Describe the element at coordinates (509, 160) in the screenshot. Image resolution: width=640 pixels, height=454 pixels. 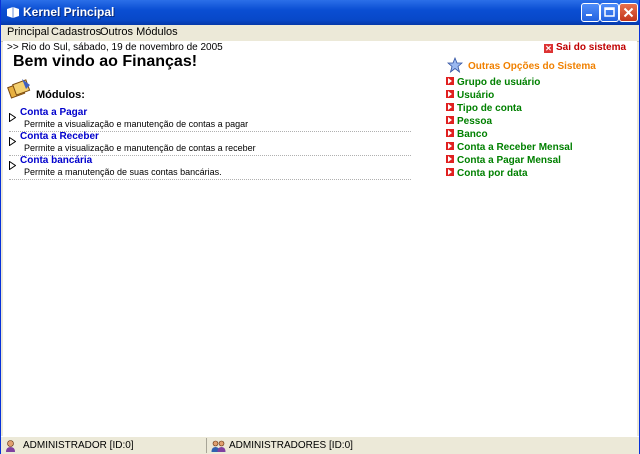
I see `sidebar-item-label: Conta a Pagar Mensal` at that location.